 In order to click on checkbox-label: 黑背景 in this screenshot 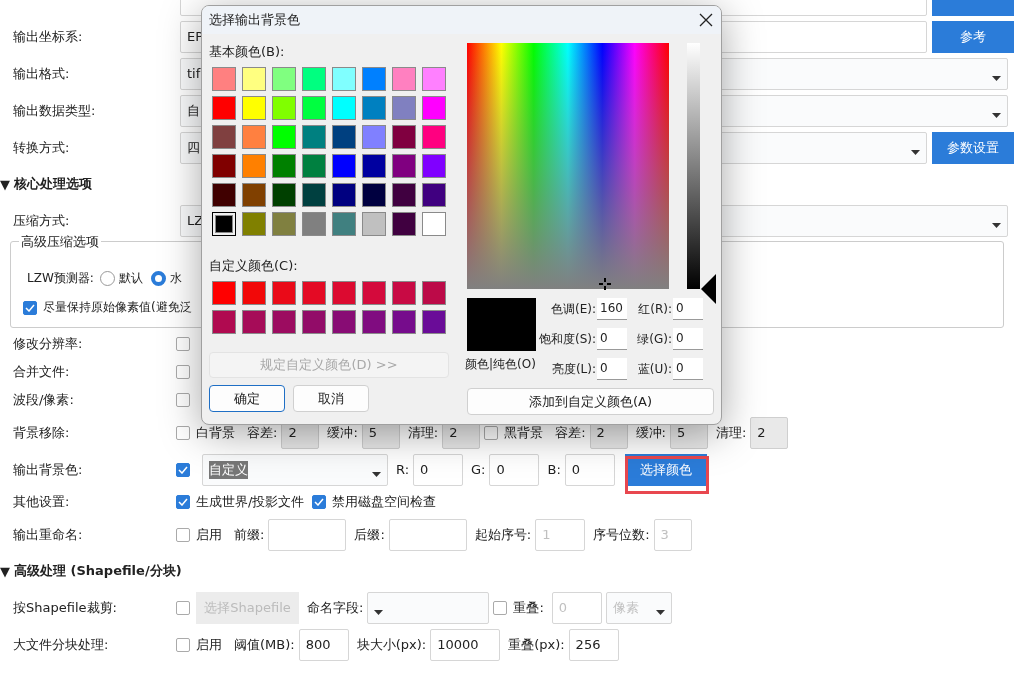, I will do `click(524, 432)`.